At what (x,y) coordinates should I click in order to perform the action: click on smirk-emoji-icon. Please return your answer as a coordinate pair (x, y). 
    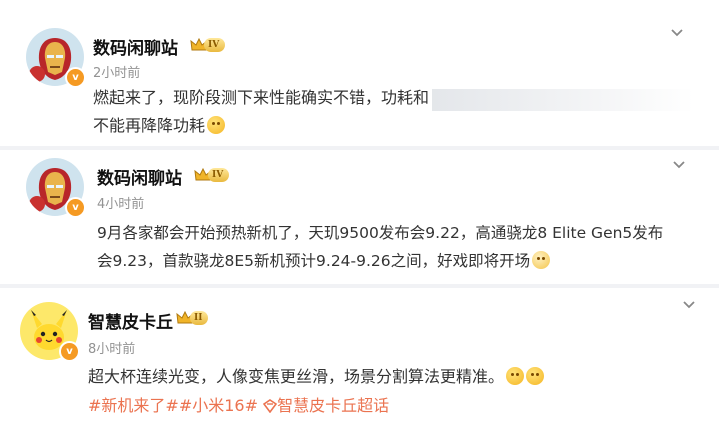
    Looking at the image, I should click on (541, 260).